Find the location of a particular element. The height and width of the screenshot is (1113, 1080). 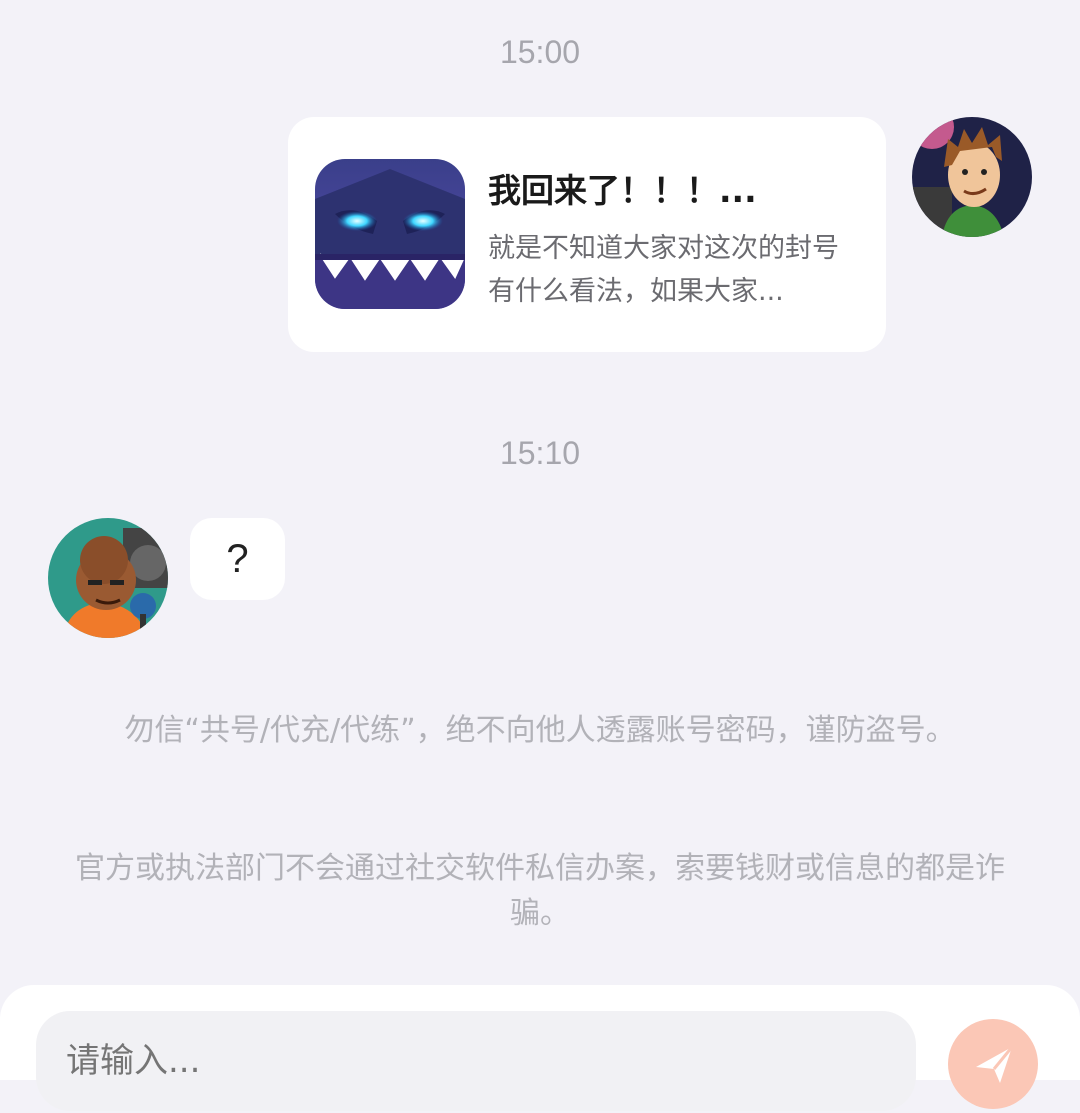

message-composer is located at coordinates (540, 1048).